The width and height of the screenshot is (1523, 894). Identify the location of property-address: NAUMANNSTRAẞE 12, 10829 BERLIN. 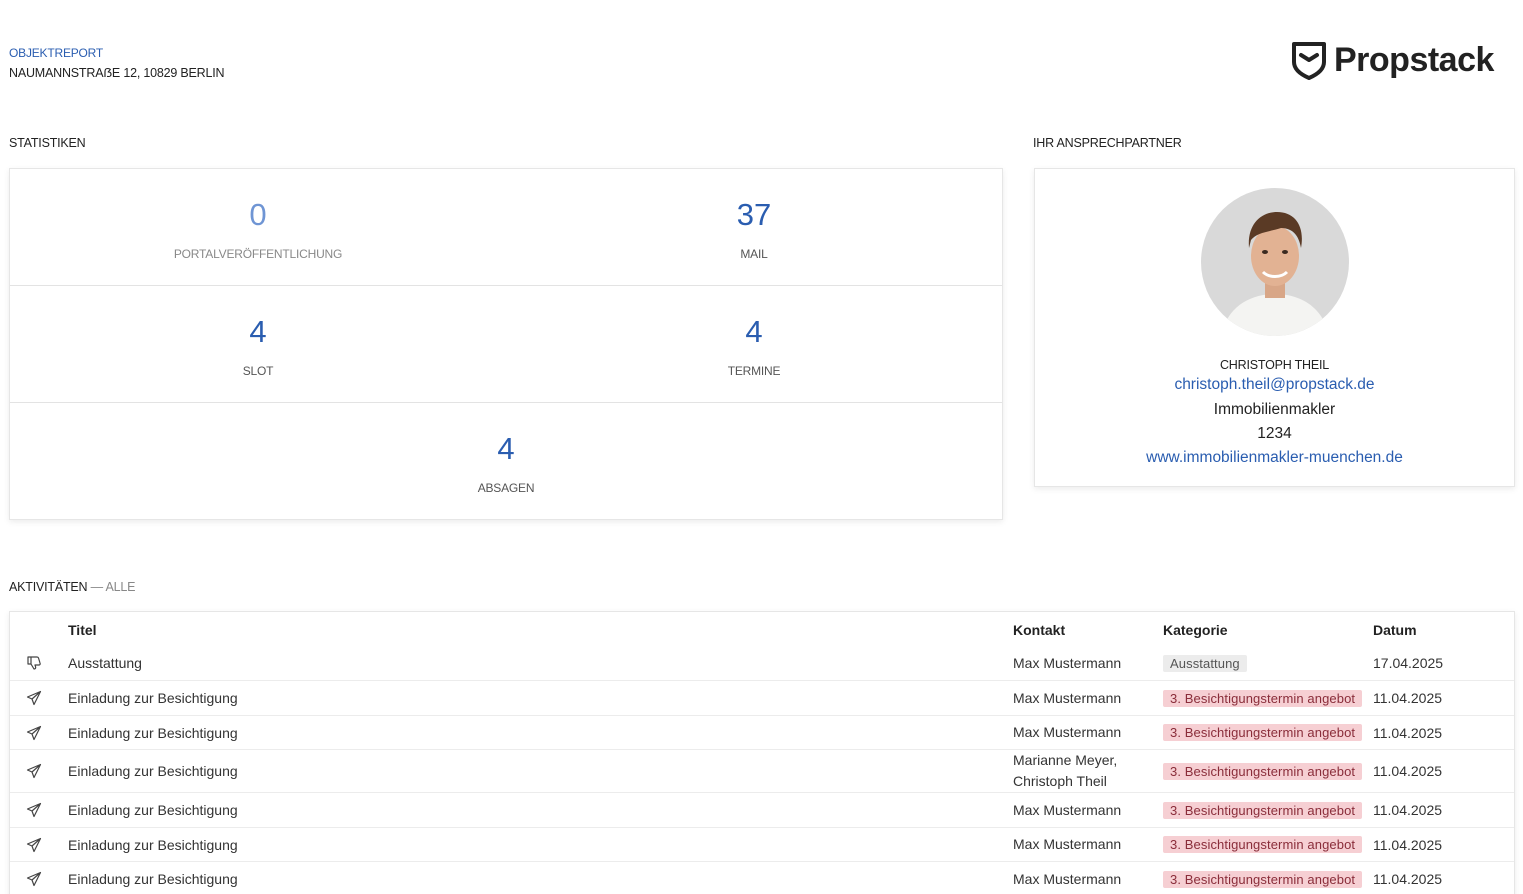
(117, 73).